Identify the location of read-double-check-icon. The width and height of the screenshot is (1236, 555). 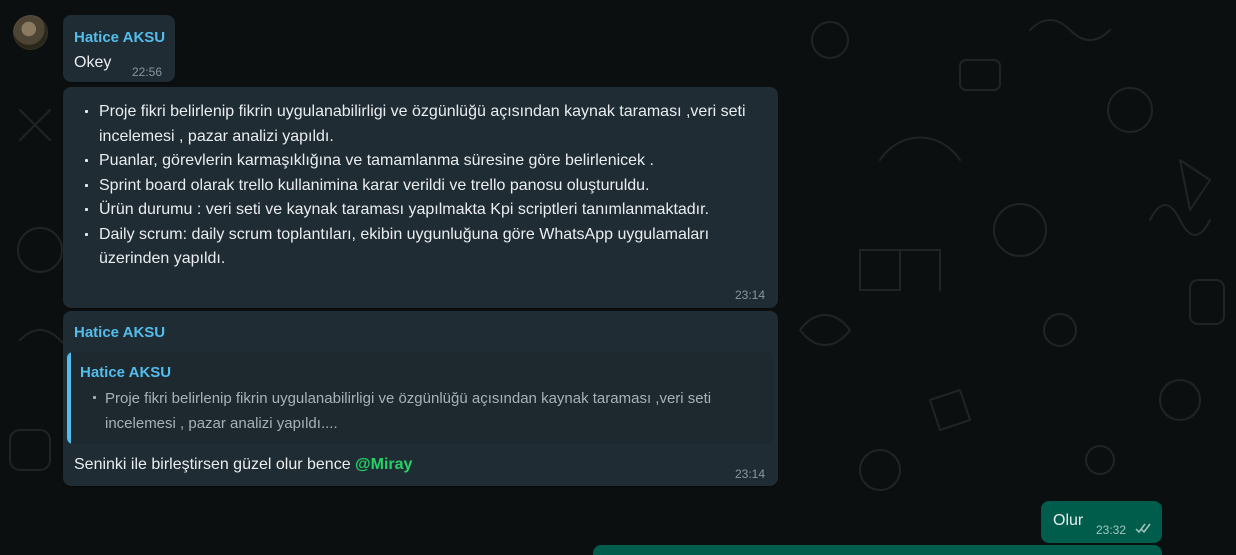
(1144, 531).